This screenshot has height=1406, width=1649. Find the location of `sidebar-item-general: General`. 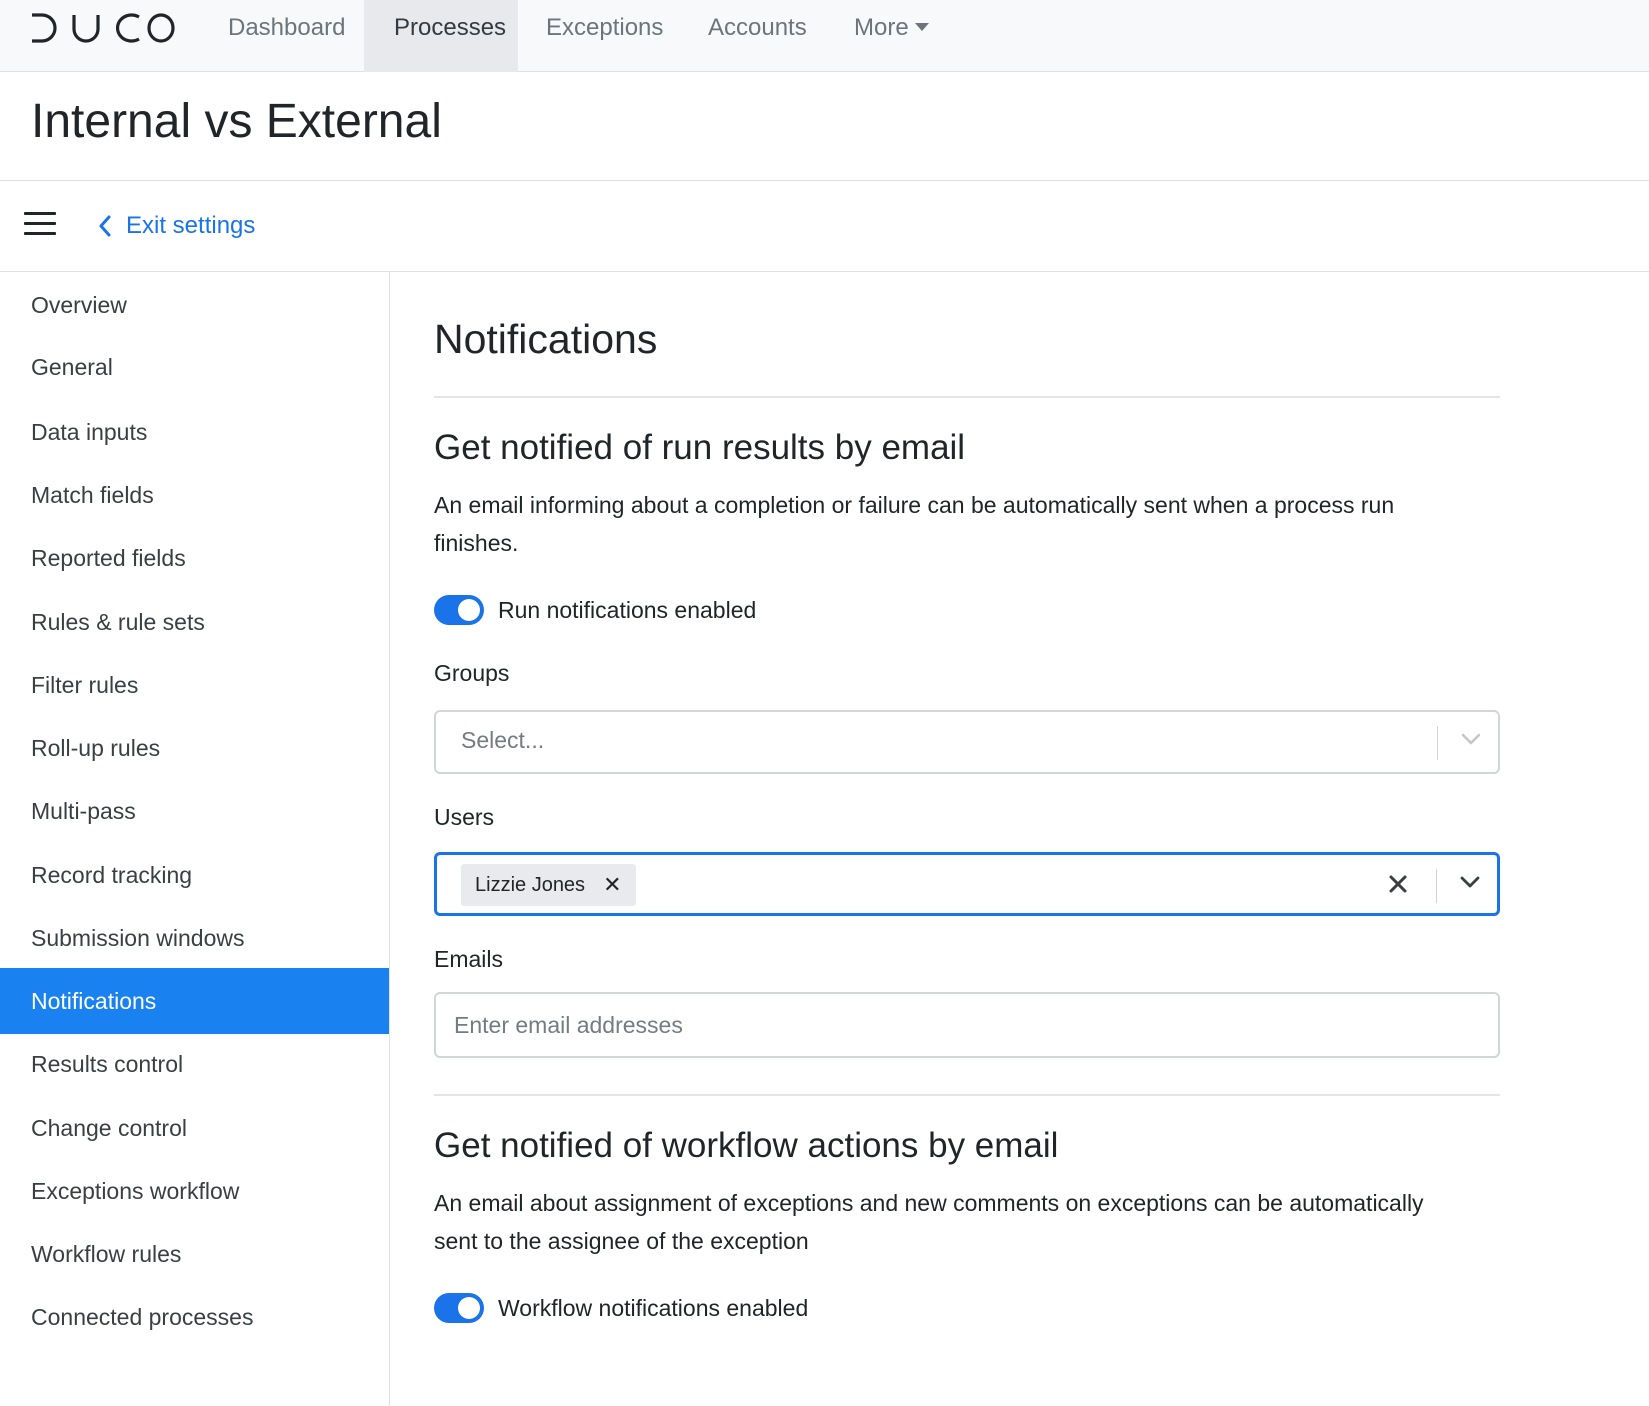

sidebar-item-general: General is located at coordinates (194, 367).